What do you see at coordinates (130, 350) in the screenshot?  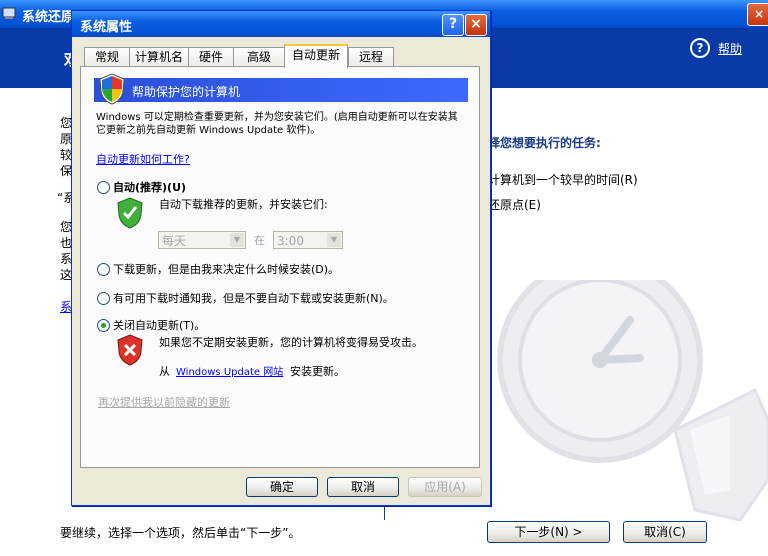 I see `red-shield-icon` at bounding box center [130, 350].